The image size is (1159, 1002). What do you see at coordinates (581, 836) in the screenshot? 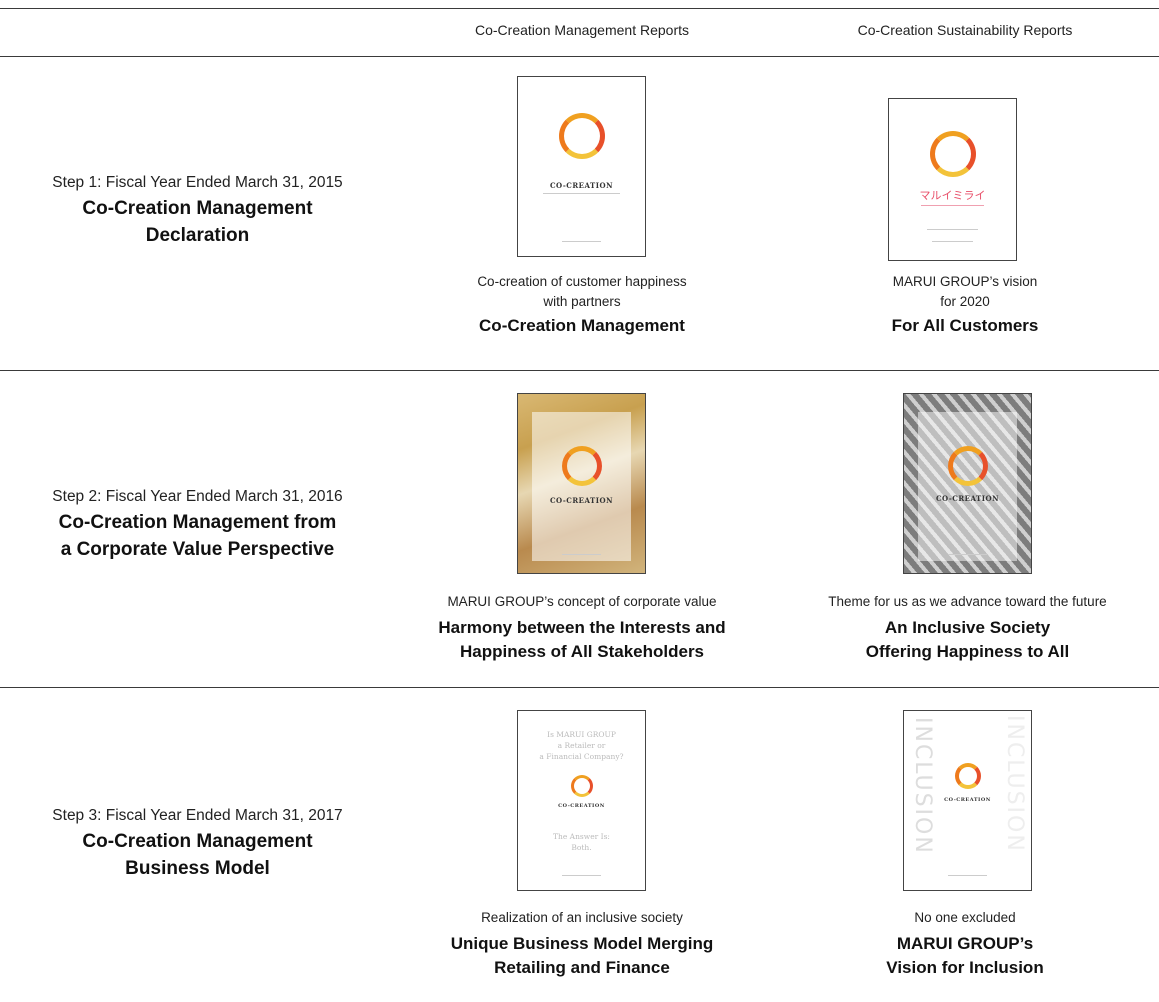
I see `cover-answer-line-1: The Answer Is:` at bounding box center [581, 836].